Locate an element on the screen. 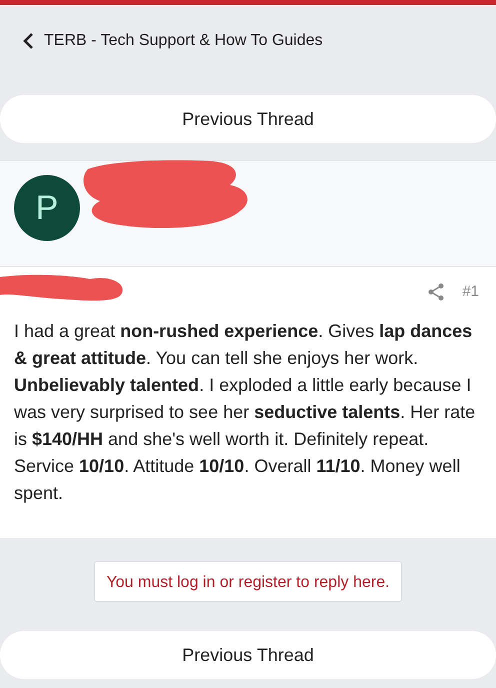 Image resolution: width=496 pixels, height=688 pixels. back-chevron-icon is located at coordinates (28, 41).